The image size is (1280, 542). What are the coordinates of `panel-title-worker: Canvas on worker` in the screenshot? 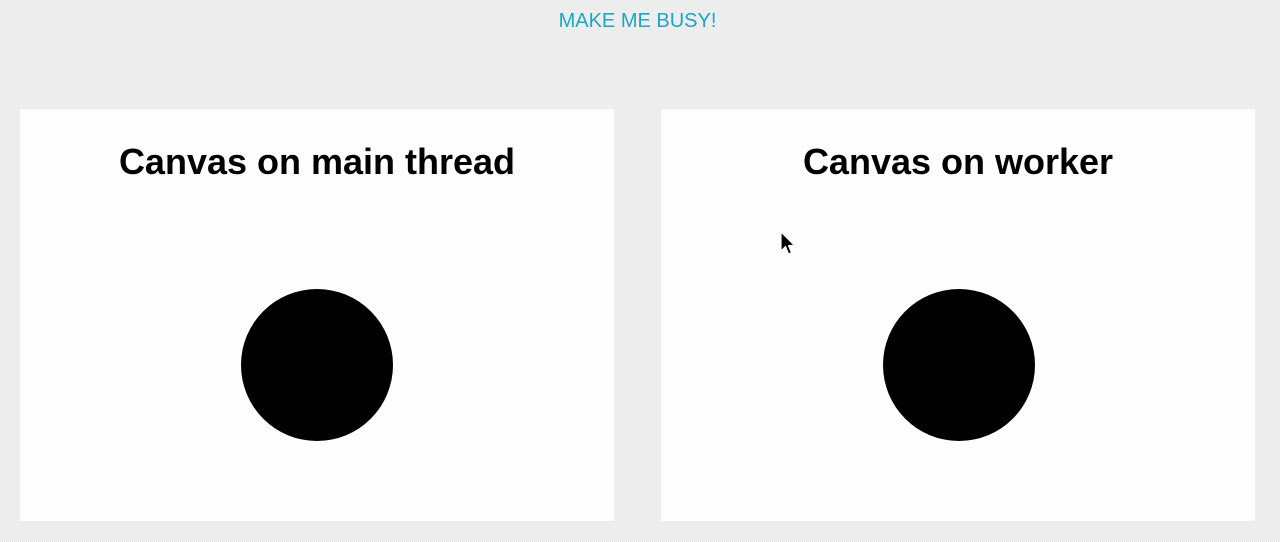 It's located at (958, 161).